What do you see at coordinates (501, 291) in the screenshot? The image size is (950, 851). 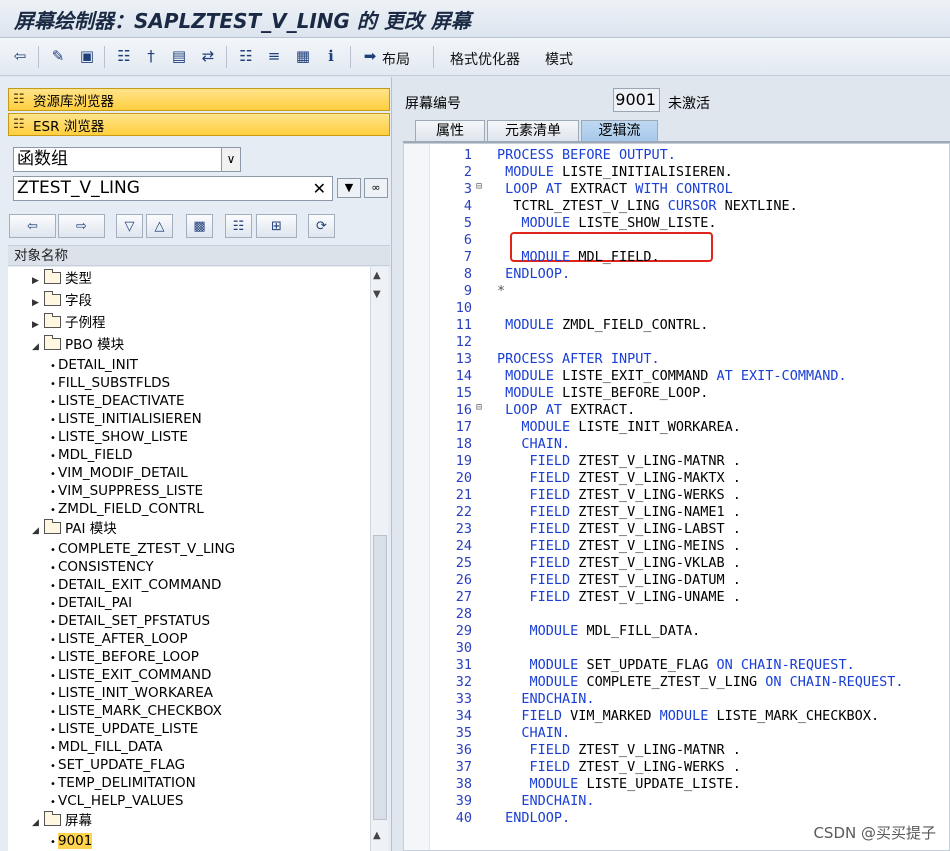 I see `code-line: *` at bounding box center [501, 291].